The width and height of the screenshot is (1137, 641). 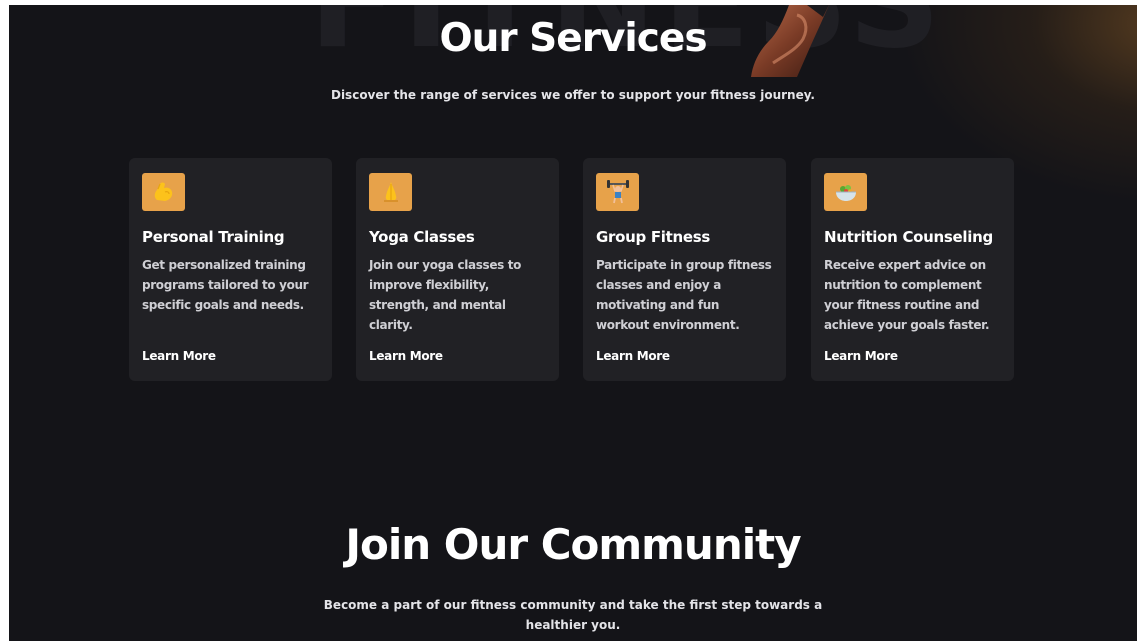 I want to click on services-title: Our Services, so click(x=573, y=38).